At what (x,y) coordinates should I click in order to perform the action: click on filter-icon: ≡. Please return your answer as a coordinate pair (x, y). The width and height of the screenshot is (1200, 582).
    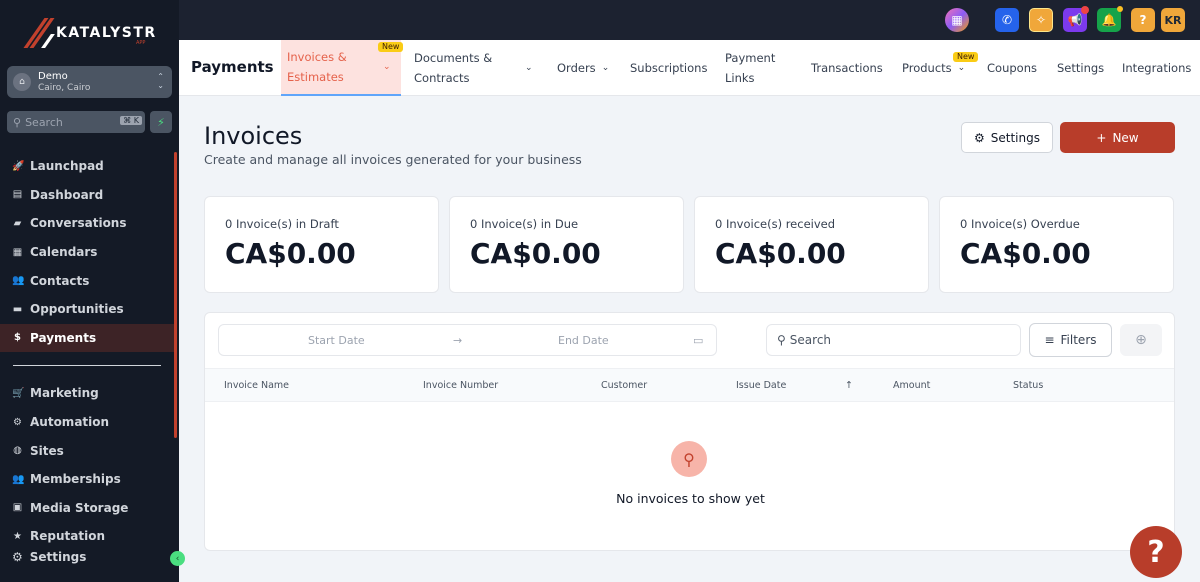
    Looking at the image, I should click on (1049, 340).